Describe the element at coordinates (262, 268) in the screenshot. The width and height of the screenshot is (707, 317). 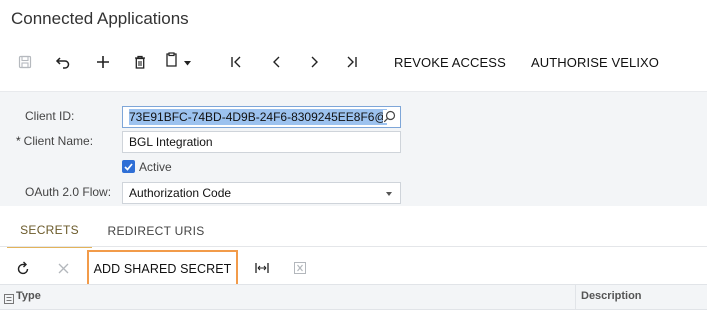
I see `fit-columns-icon` at that location.